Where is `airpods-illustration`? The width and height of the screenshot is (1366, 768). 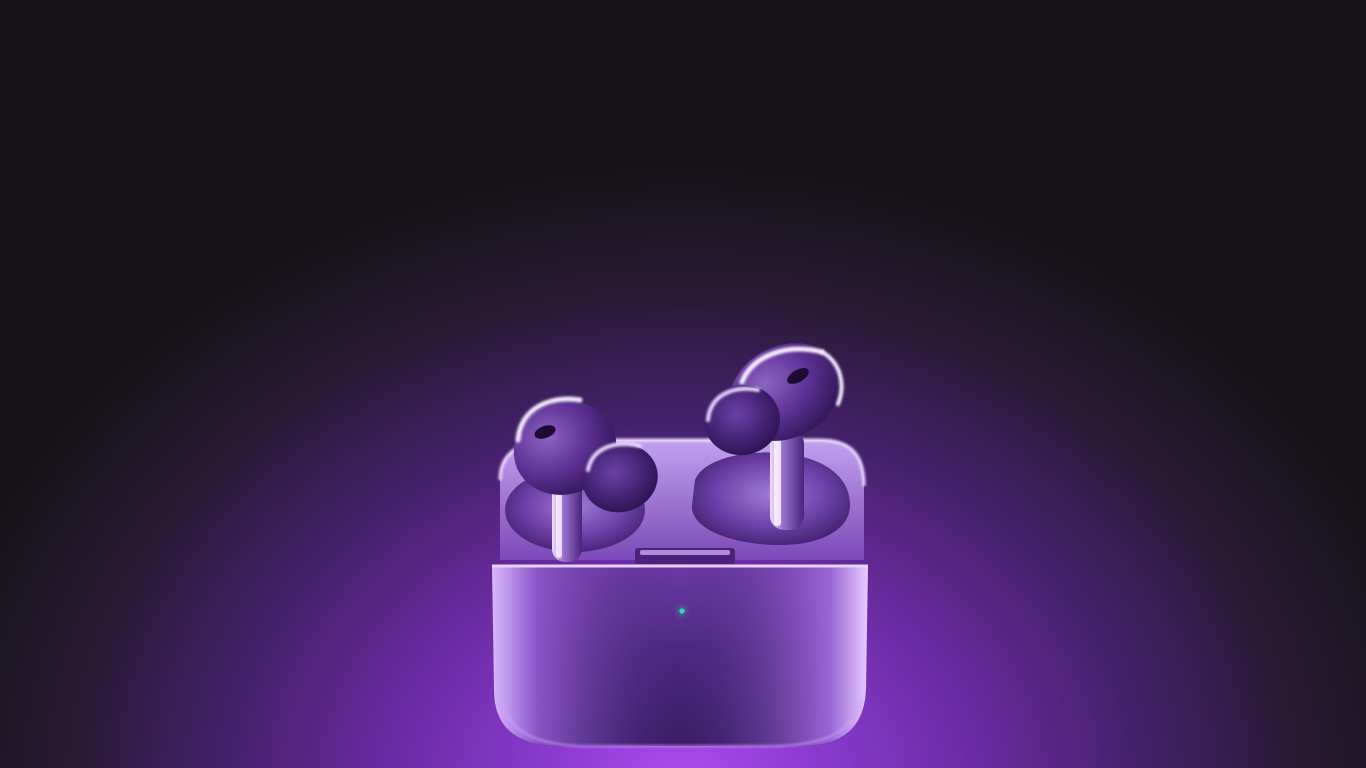 airpods-illustration is located at coordinates (680, 545).